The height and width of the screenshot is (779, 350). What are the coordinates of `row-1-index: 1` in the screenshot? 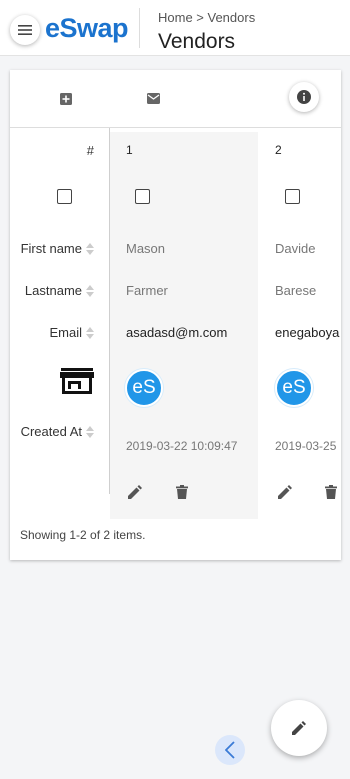 It's located at (129, 150).